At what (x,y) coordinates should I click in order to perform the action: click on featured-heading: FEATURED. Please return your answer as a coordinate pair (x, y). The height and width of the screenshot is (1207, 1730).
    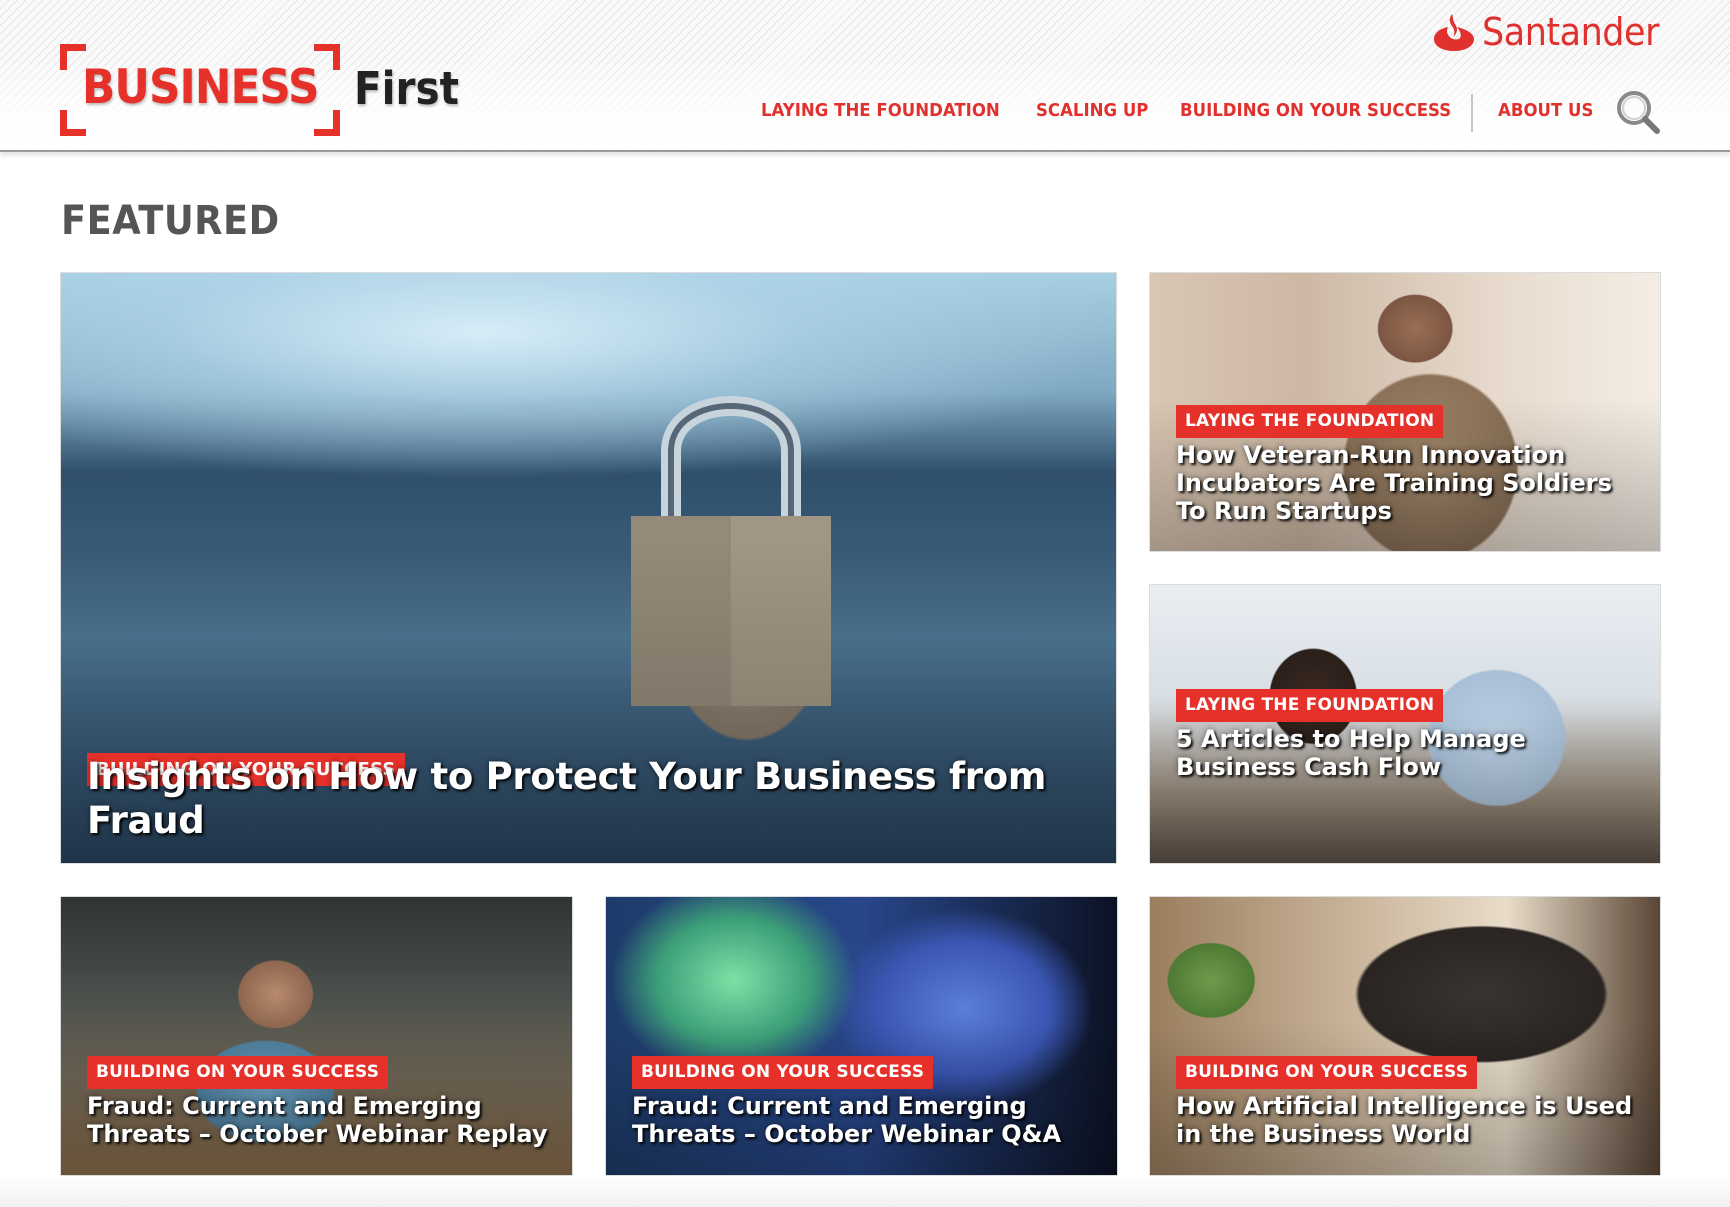
    Looking at the image, I should click on (170, 221).